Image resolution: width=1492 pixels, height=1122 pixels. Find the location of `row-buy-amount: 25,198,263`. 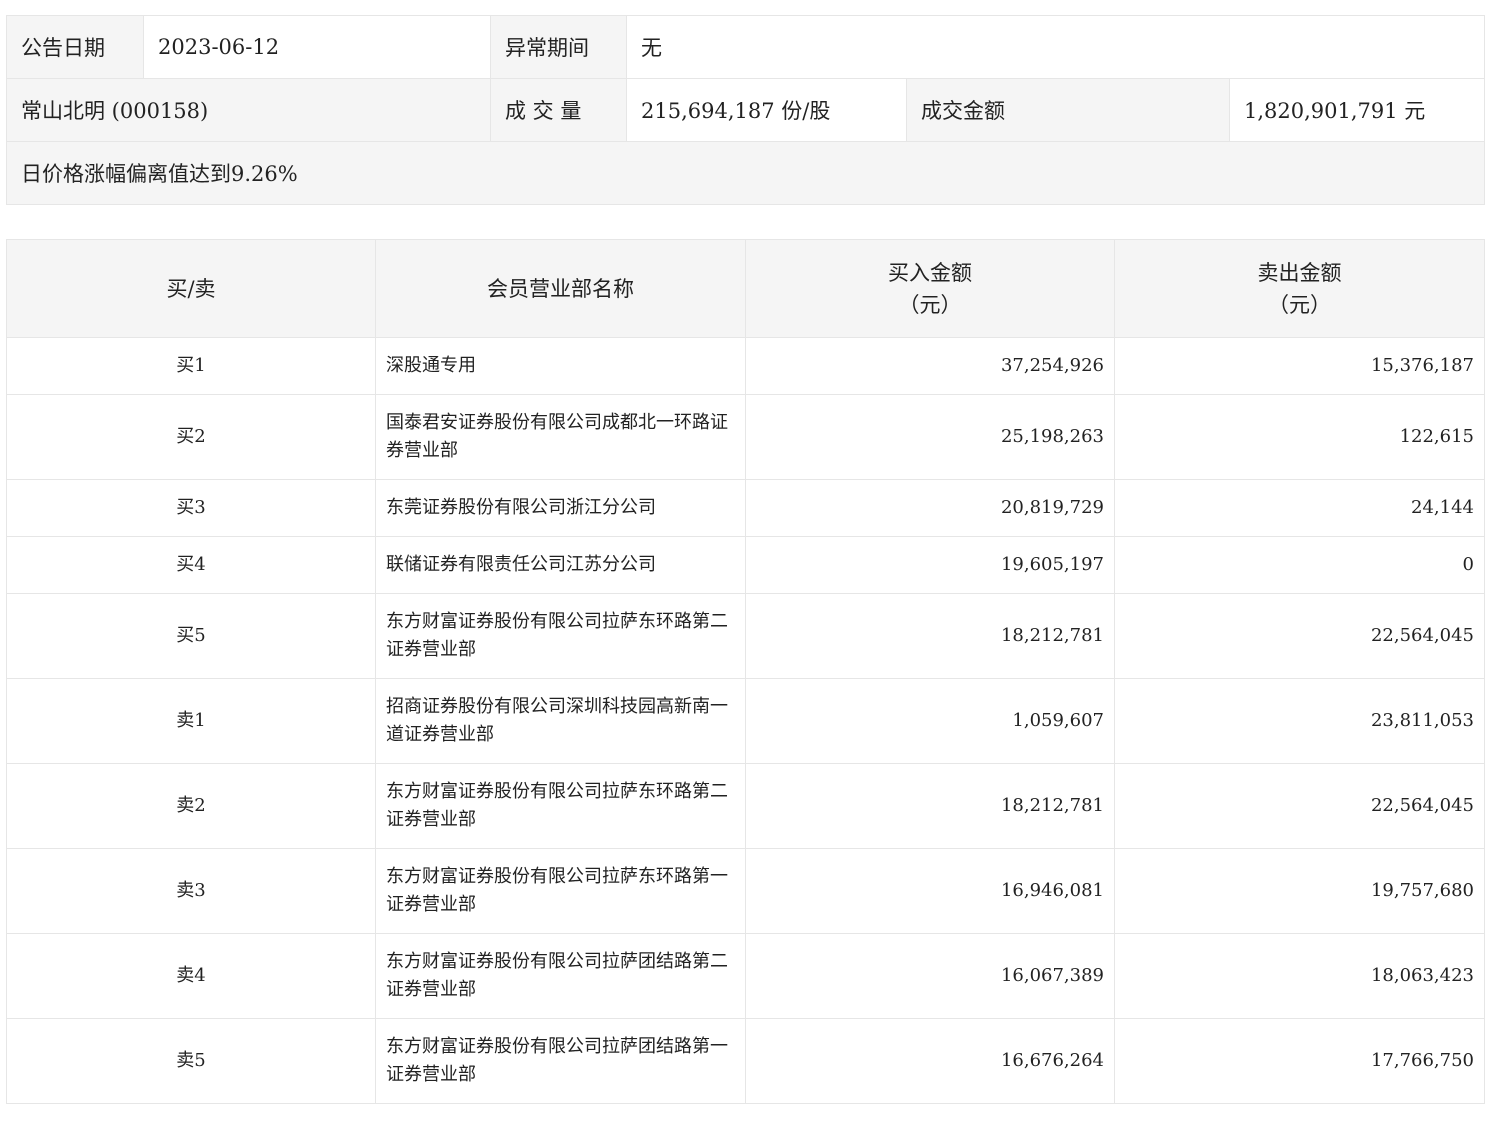

row-buy-amount: 25,198,263 is located at coordinates (930, 437).